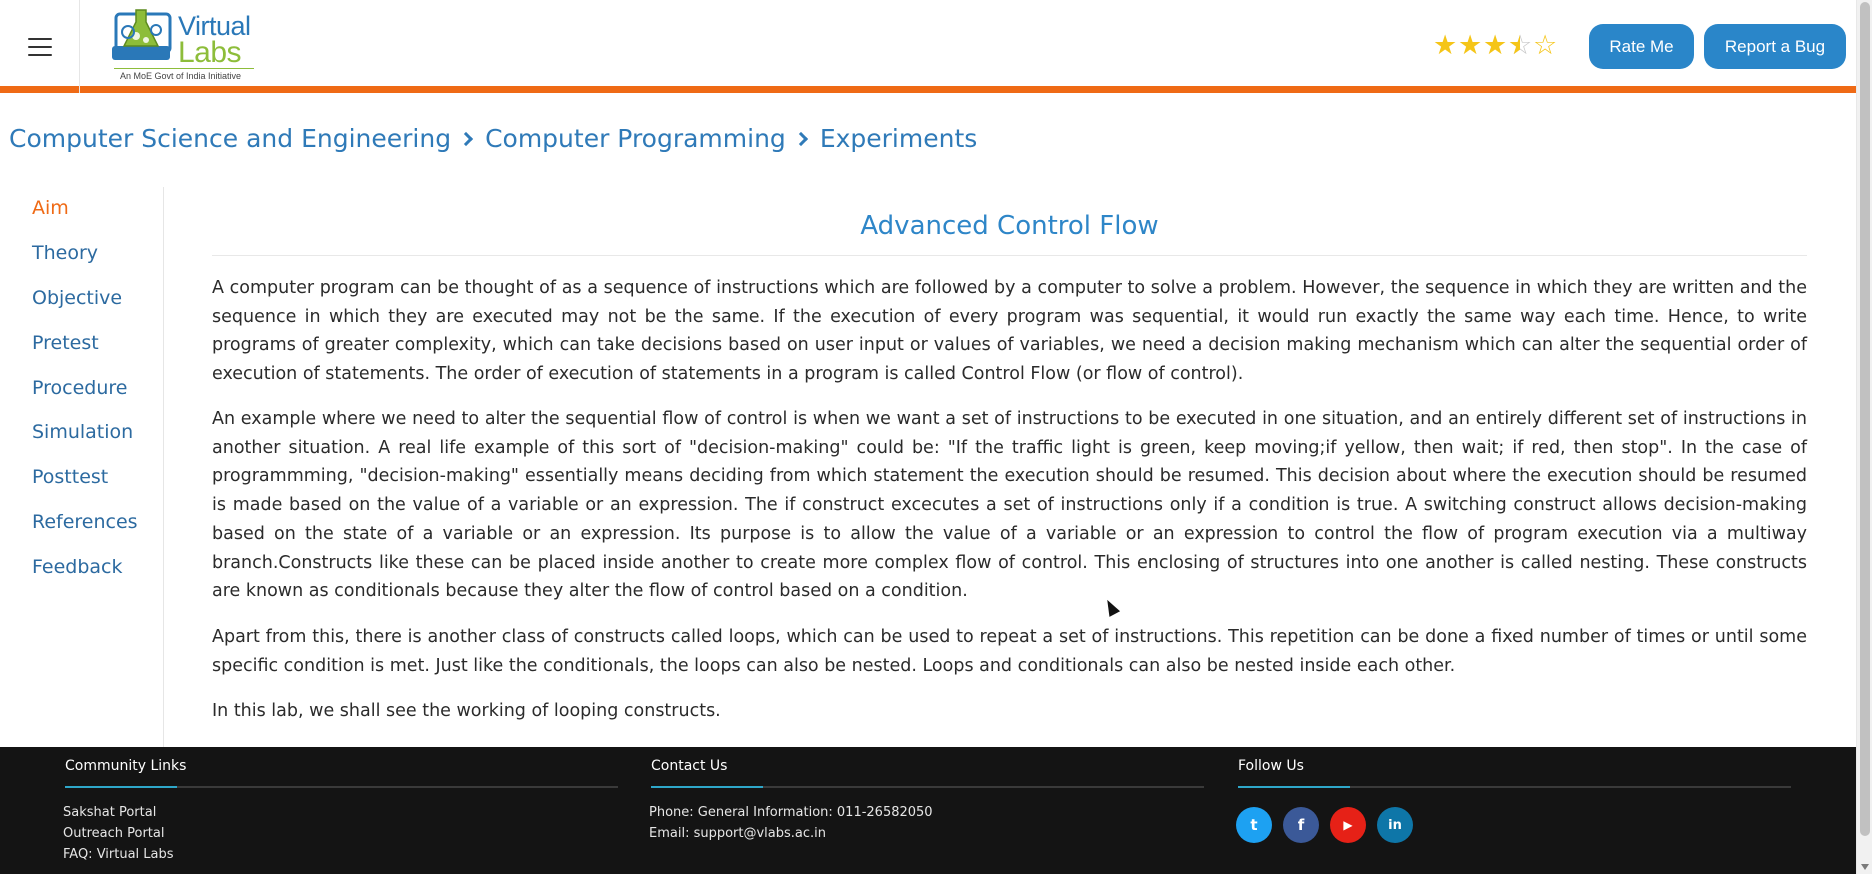  What do you see at coordinates (1009, 226) in the screenshot?
I see `page-title: Advanced Control Flow` at bounding box center [1009, 226].